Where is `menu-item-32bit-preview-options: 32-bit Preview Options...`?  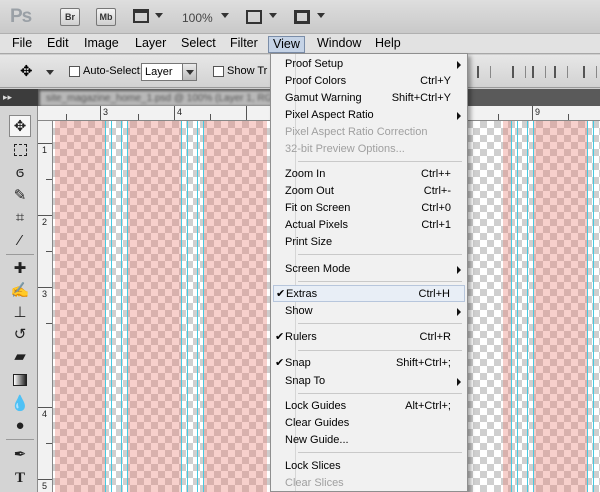 menu-item-32bit-preview-options: 32-bit Preview Options... is located at coordinates (369, 149).